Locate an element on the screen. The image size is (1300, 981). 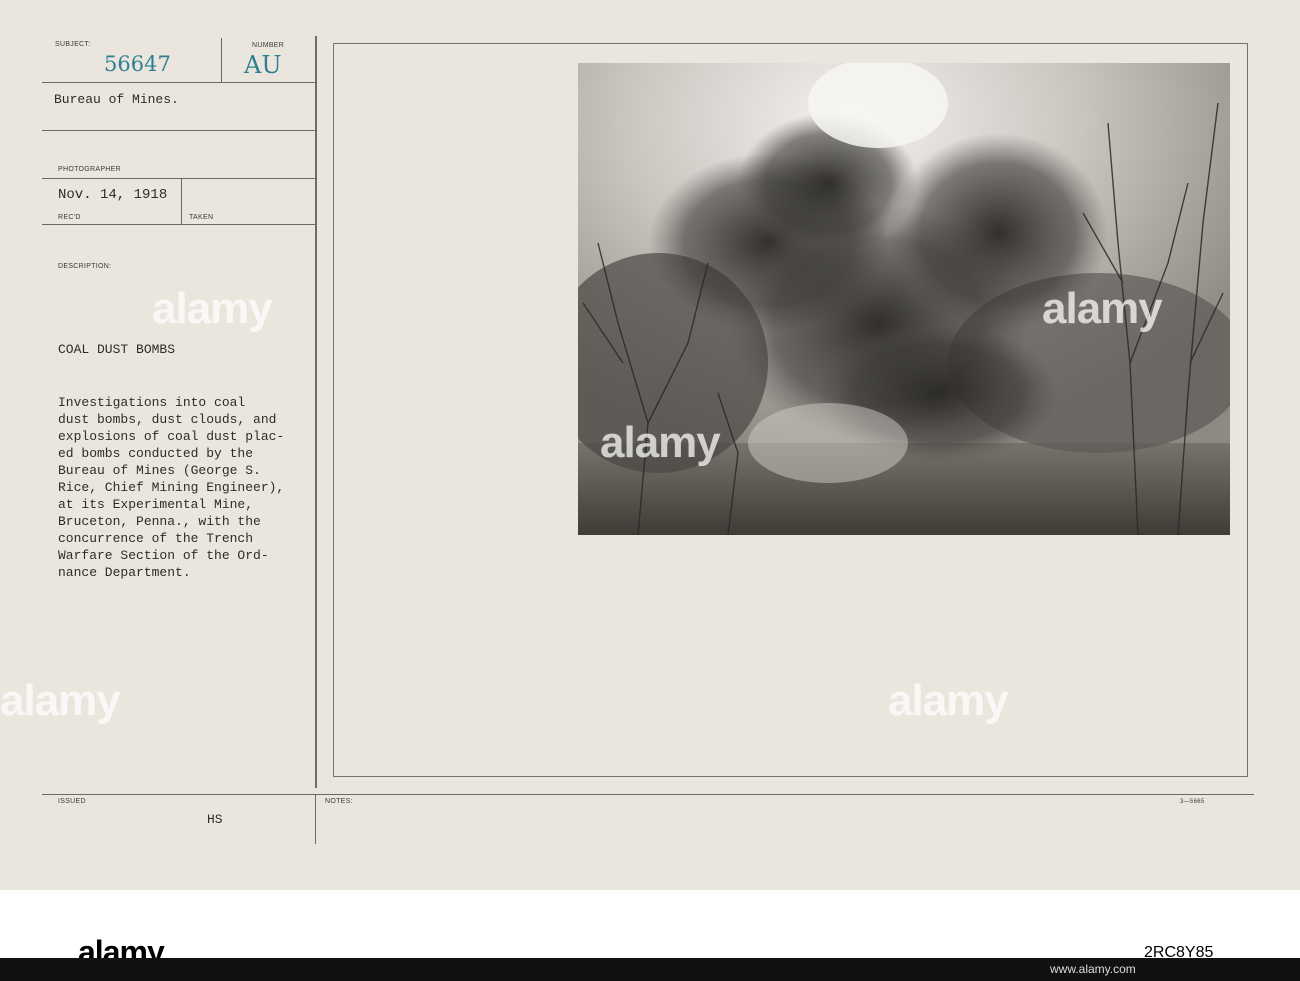
date-divider is located at coordinates (181, 201).